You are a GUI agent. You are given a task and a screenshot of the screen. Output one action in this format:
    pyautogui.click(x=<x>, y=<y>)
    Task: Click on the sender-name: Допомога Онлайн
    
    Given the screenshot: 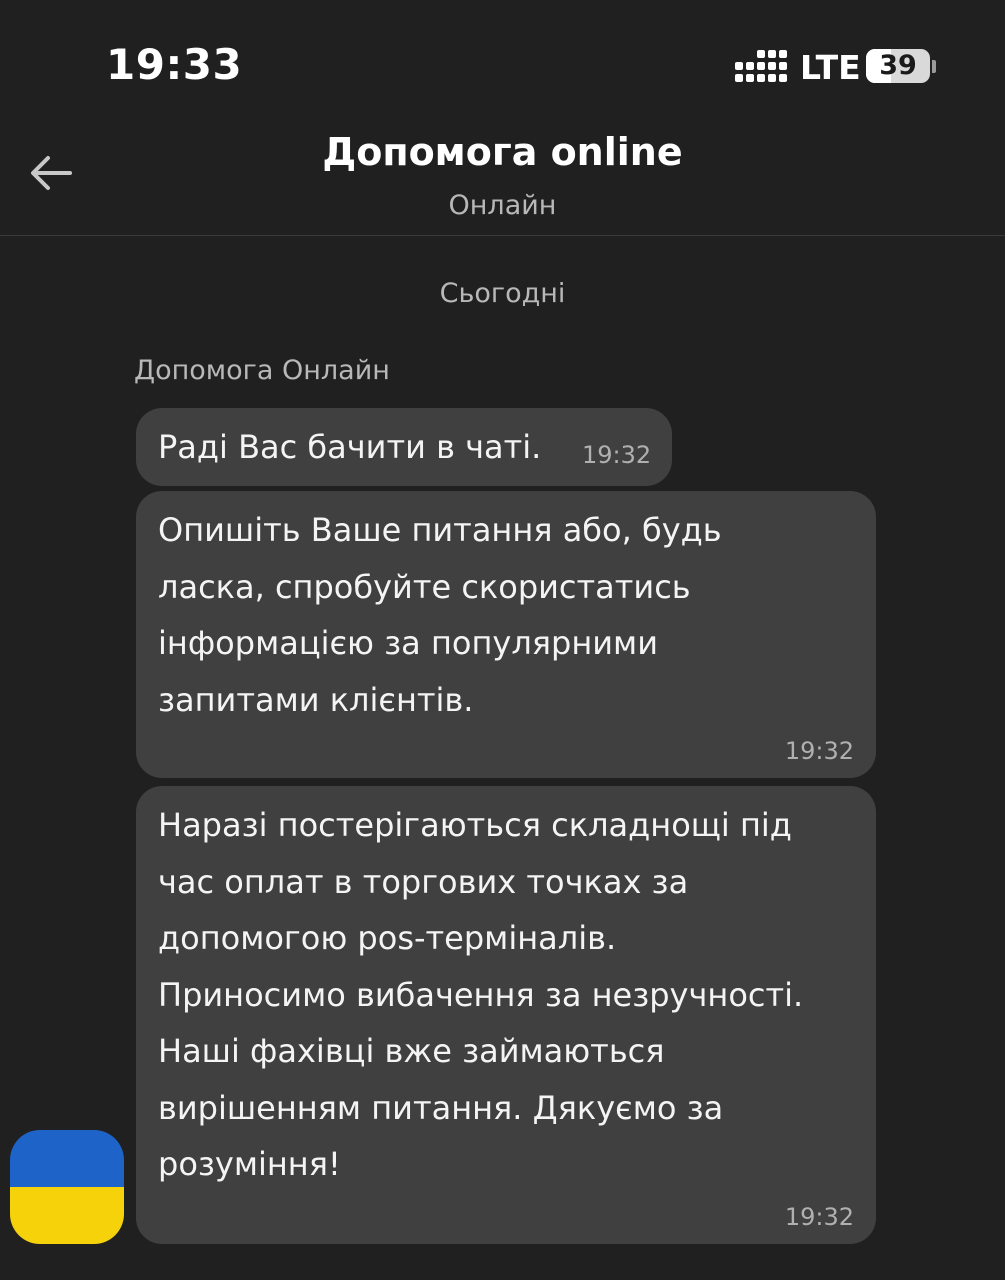 What is the action you would take?
    pyautogui.click(x=262, y=370)
    